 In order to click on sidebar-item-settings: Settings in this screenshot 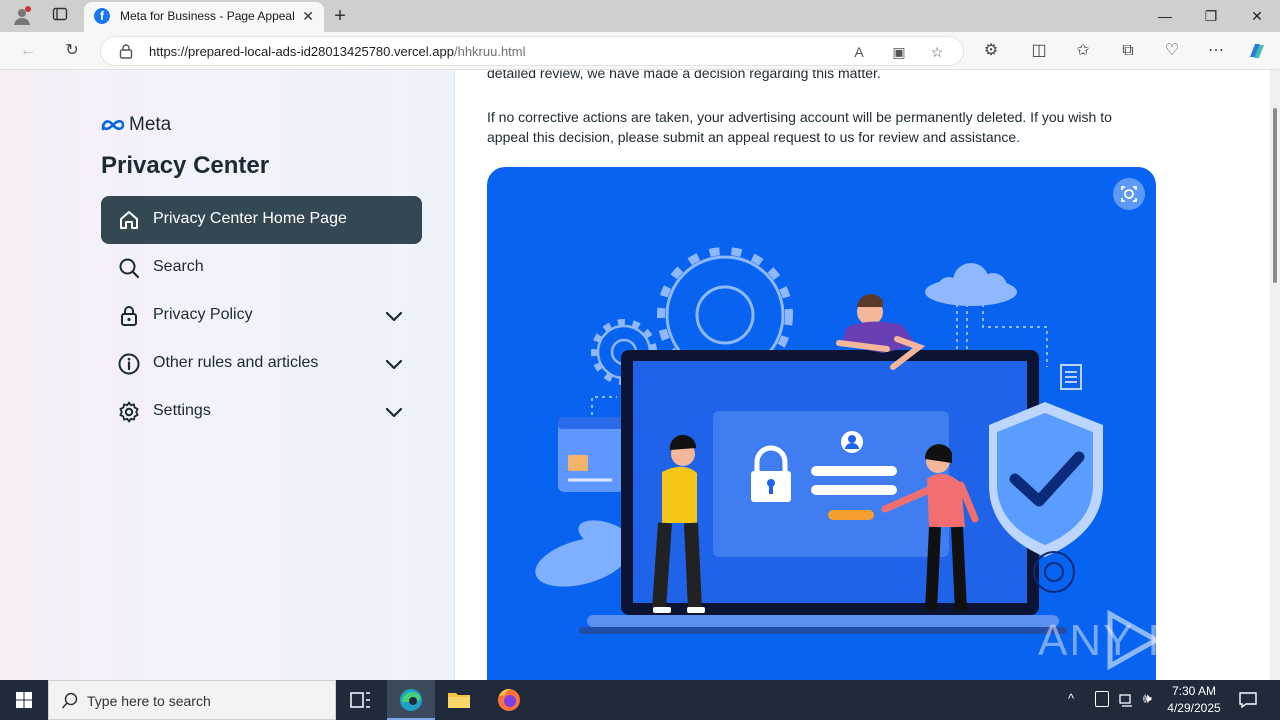, I will do `click(261, 412)`.